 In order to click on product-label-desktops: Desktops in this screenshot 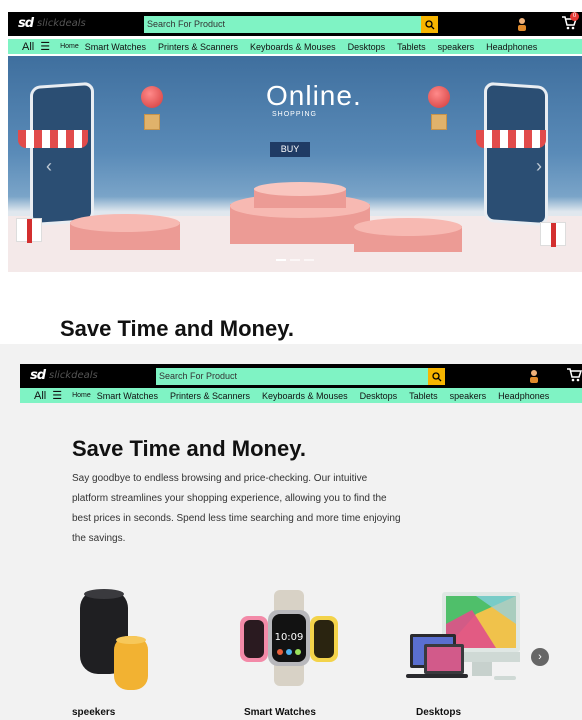, I will do `click(438, 712)`.